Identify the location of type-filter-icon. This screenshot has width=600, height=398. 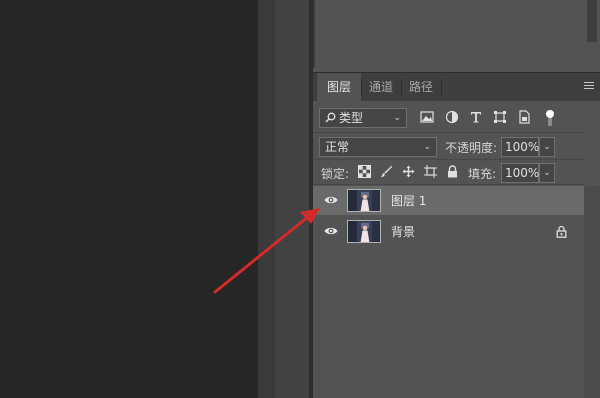
(476, 117).